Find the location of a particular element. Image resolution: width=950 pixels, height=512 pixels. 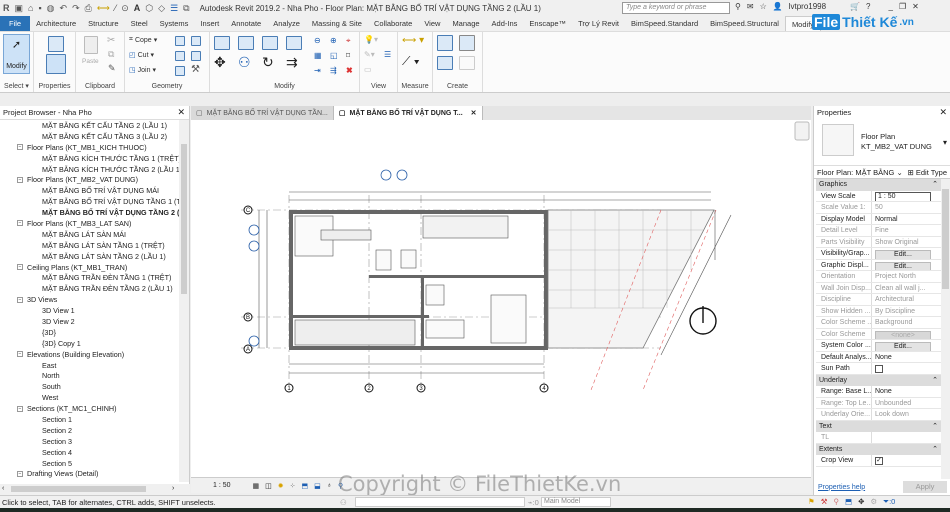

ribbon-tab-massing-site: Massing & Site is located at coordinates (337, 23).